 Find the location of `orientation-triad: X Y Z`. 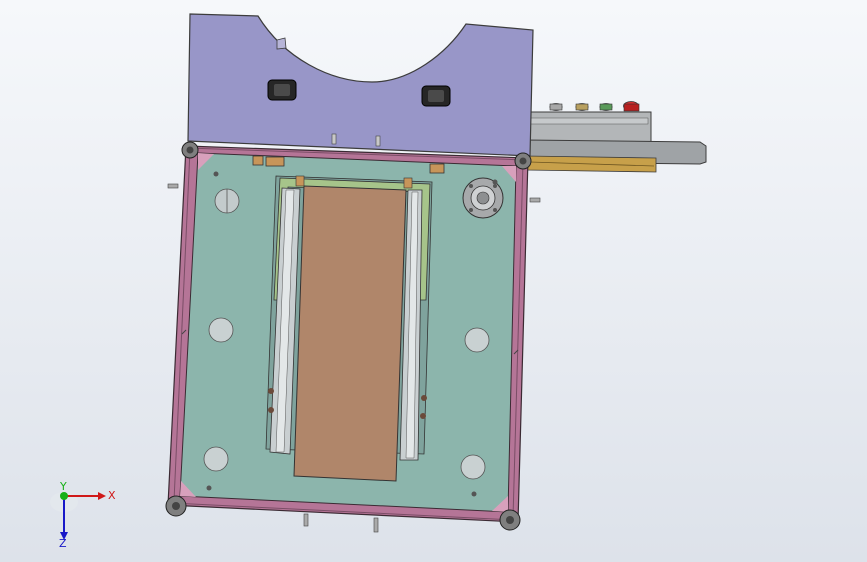

orientation-triad: X Y Z is located at coordinates (83, 514).